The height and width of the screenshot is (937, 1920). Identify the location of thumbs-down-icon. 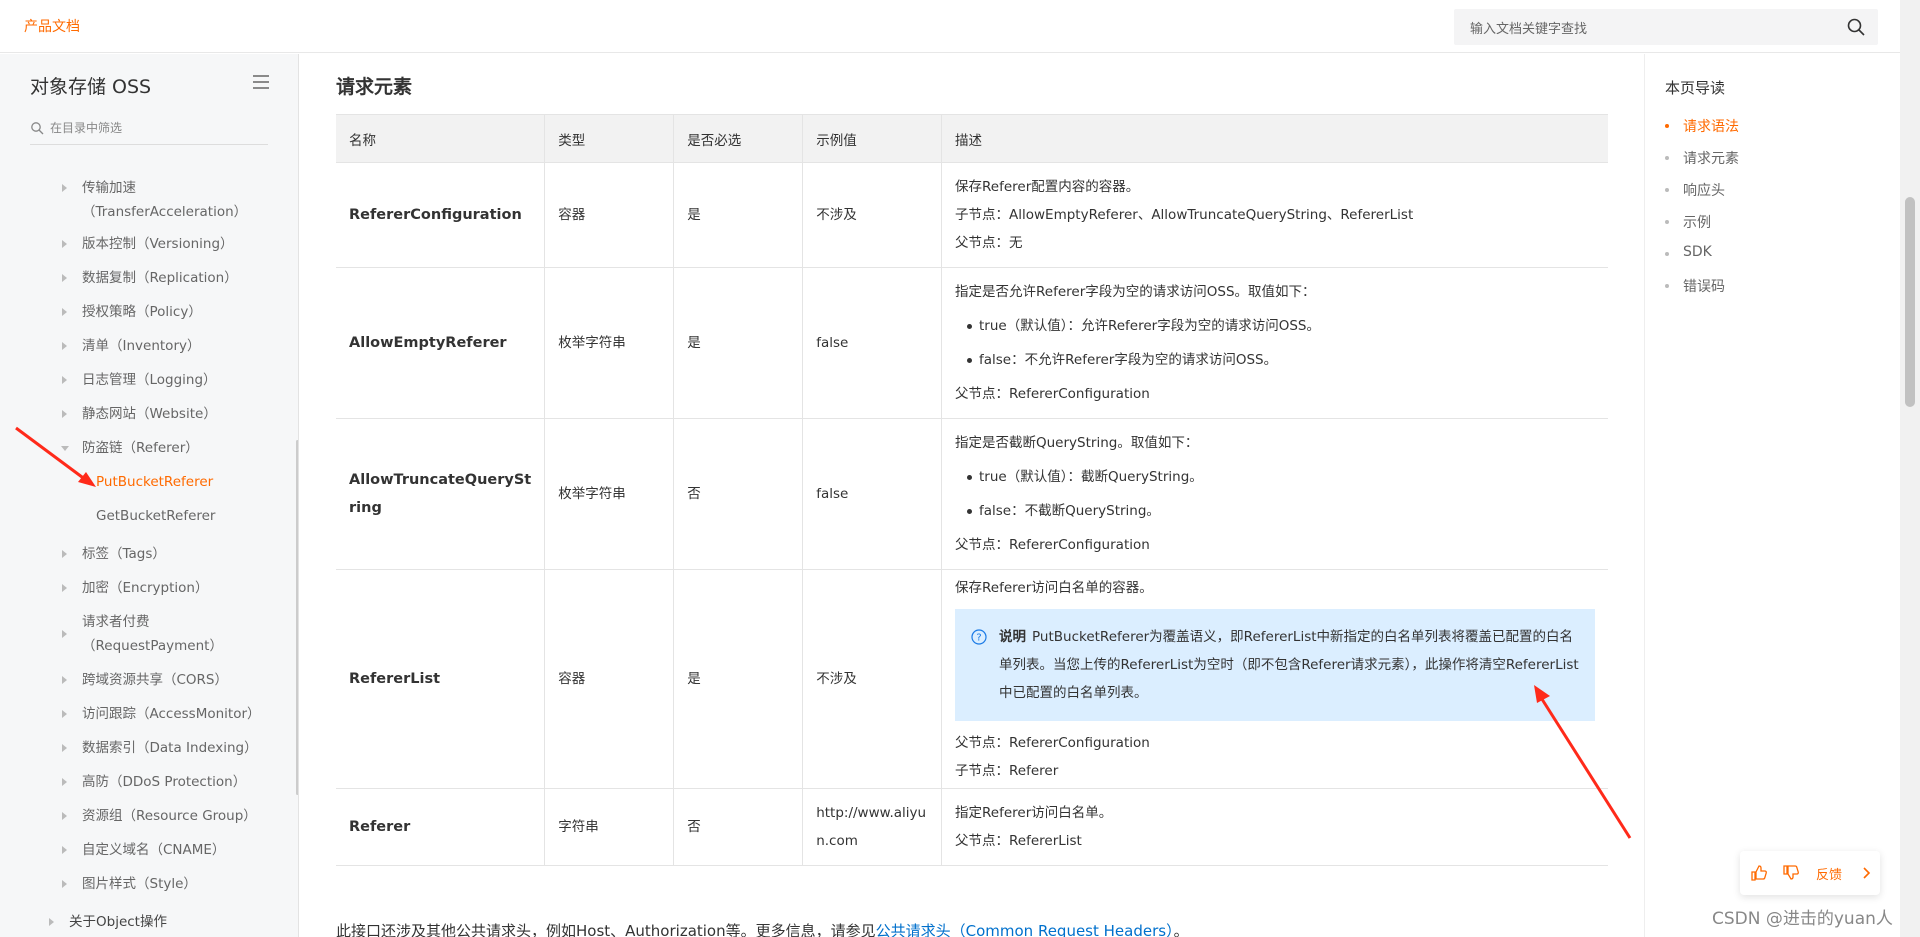
(1791, 873).